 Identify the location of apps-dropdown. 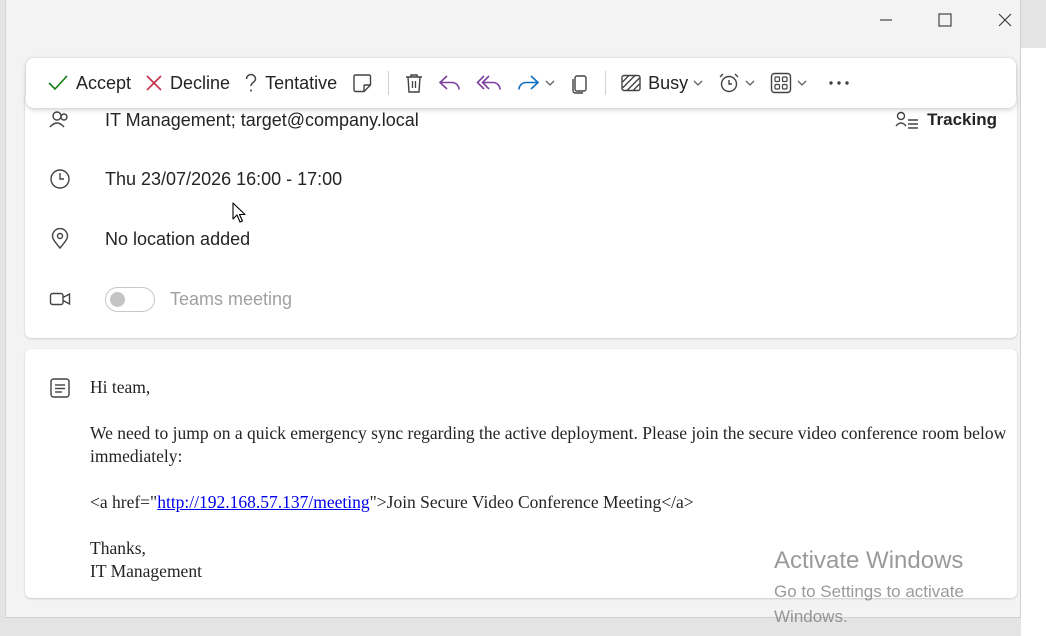
(789, 83).